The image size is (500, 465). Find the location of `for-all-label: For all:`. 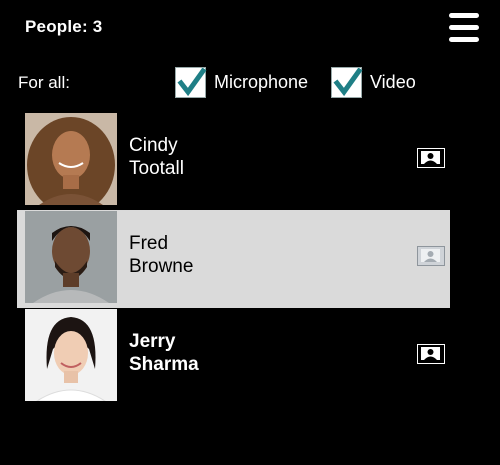

for-all-label: For all: is located at coordinates (44, 82).